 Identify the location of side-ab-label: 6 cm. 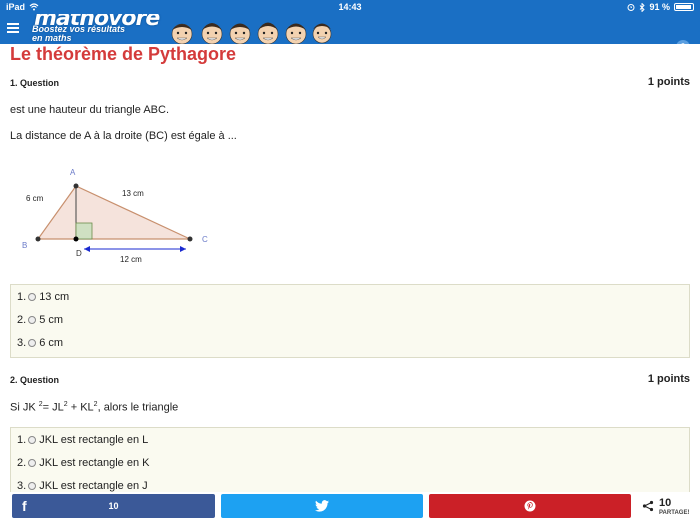
(35, 198).